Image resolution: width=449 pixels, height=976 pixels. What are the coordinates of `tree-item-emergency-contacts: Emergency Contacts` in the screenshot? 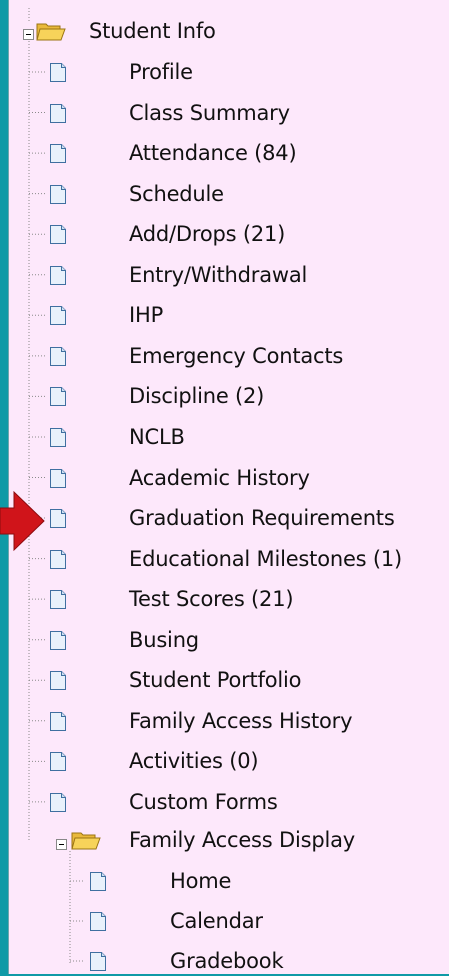 It's located at (236, 356).